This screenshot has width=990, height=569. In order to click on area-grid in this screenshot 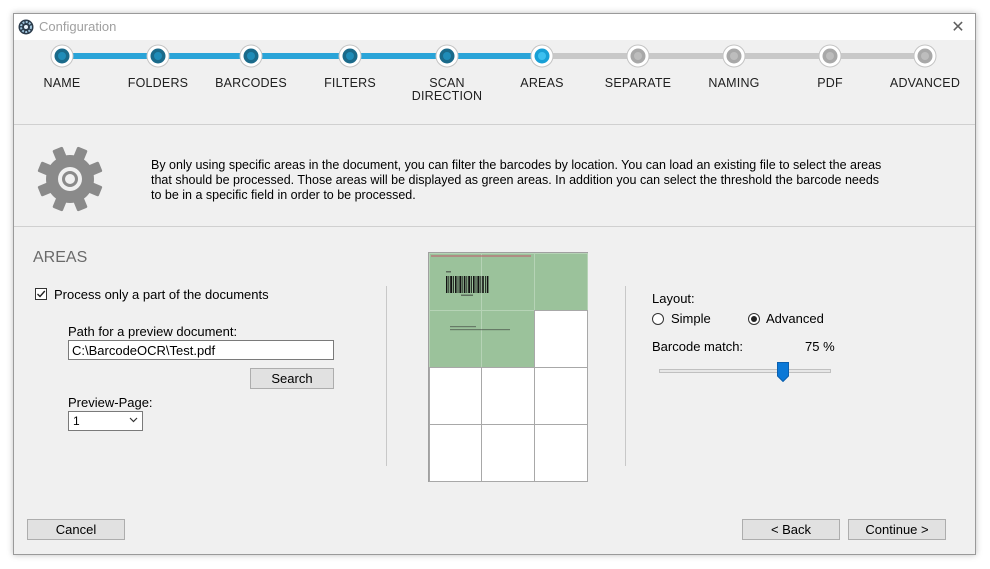, I will do `click(508, 367)`.